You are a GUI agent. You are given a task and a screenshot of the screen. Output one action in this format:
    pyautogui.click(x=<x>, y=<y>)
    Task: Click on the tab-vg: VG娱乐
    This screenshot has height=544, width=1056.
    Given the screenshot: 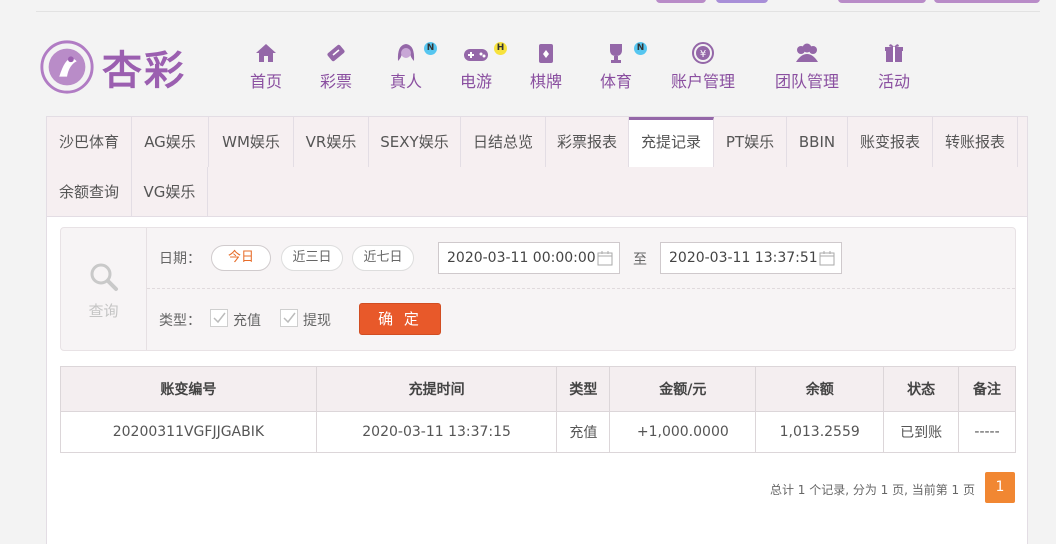 What is the action you would take?
    pyautogui.click(x=170, y=192)
    